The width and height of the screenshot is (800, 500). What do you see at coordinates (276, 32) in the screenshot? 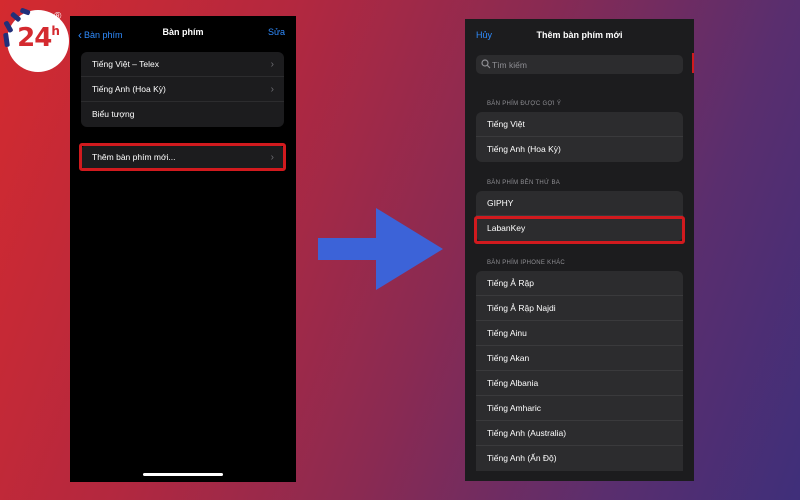
I see `edit-button: Sửa` at bounding box center [276, 32].